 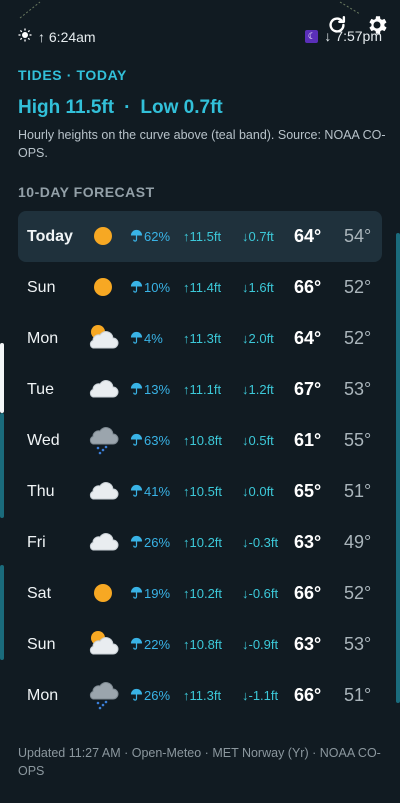 I want to click on low-tide: ↓0.5ft, so click(x=258, y=440).